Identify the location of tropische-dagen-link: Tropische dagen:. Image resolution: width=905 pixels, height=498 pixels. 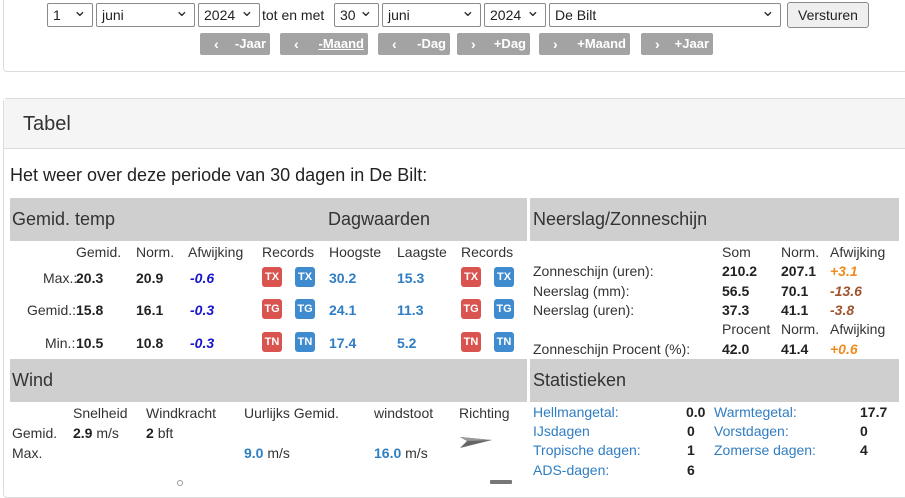
(587, 450).